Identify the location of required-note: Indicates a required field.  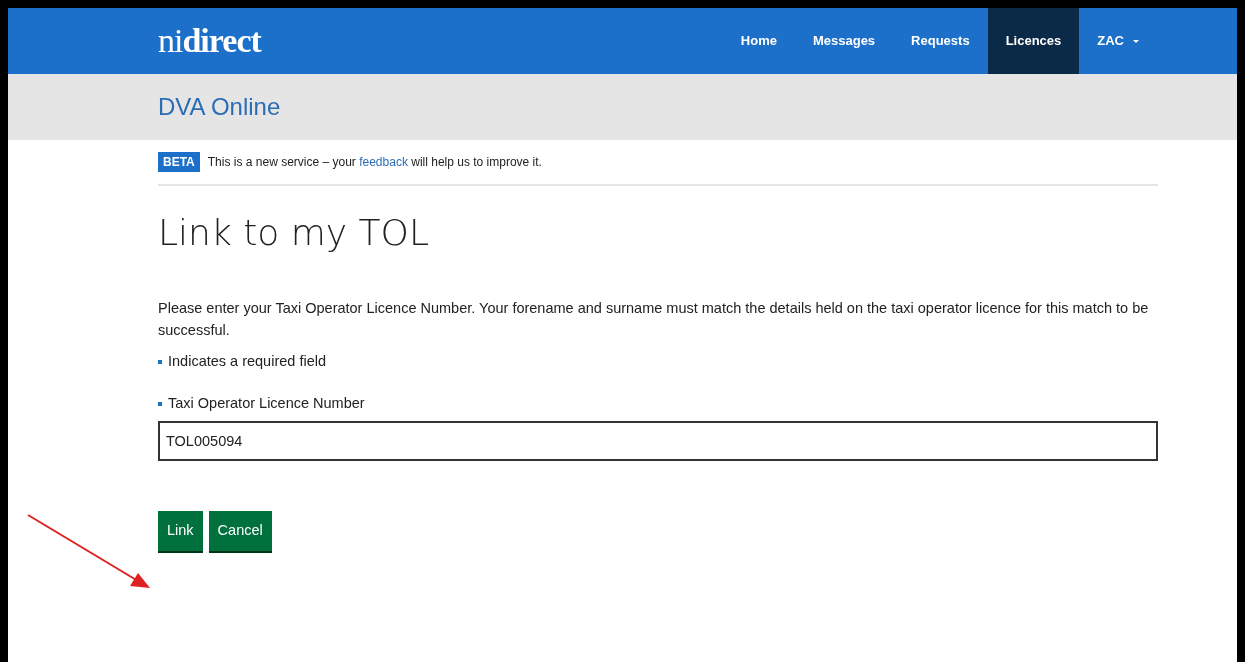
(247, 361).